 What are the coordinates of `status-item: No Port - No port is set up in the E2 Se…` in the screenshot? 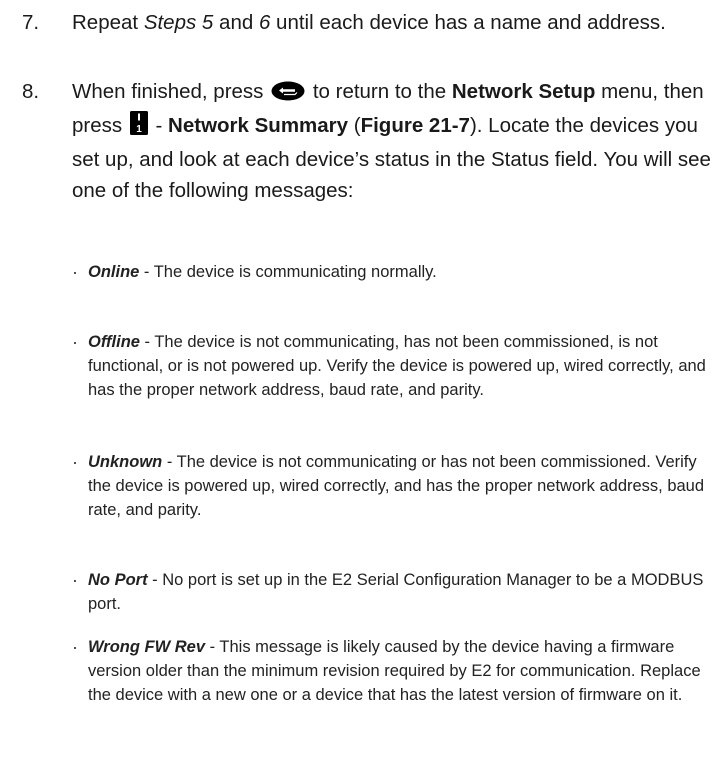 It's located at (390, 592).